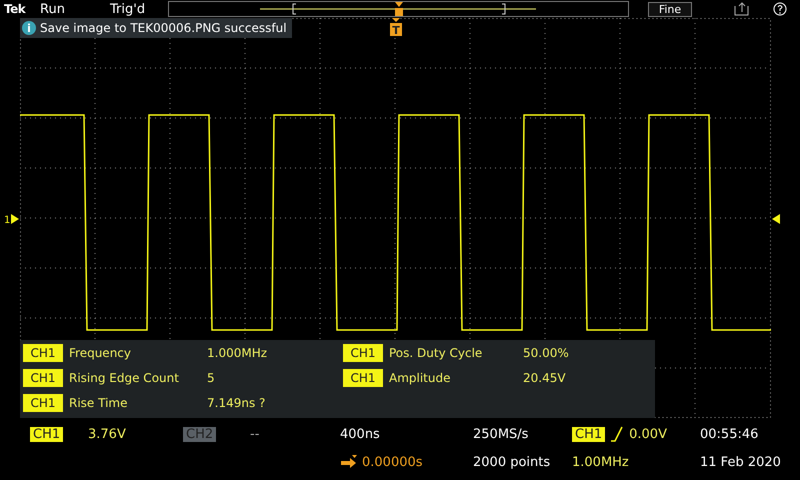 This screenshot has width=800, height=480. I want to click on info-icon: i, so click(29, 28).